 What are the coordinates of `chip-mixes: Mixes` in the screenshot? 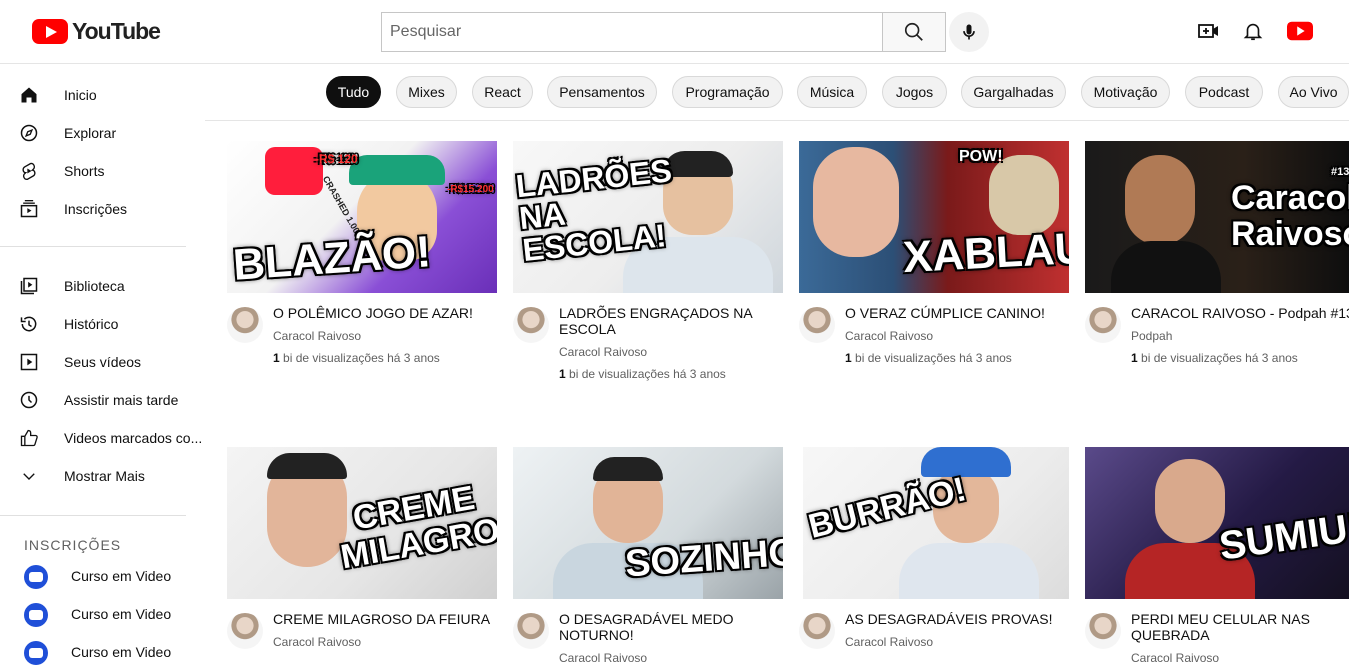 It's located at (426, 92).